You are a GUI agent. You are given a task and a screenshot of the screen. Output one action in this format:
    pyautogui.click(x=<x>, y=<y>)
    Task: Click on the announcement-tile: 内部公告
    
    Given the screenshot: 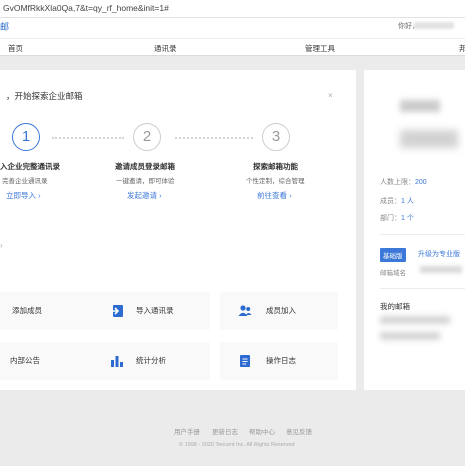 What is the action you would take?
    pyautogui.click(x=52, y=361)
    